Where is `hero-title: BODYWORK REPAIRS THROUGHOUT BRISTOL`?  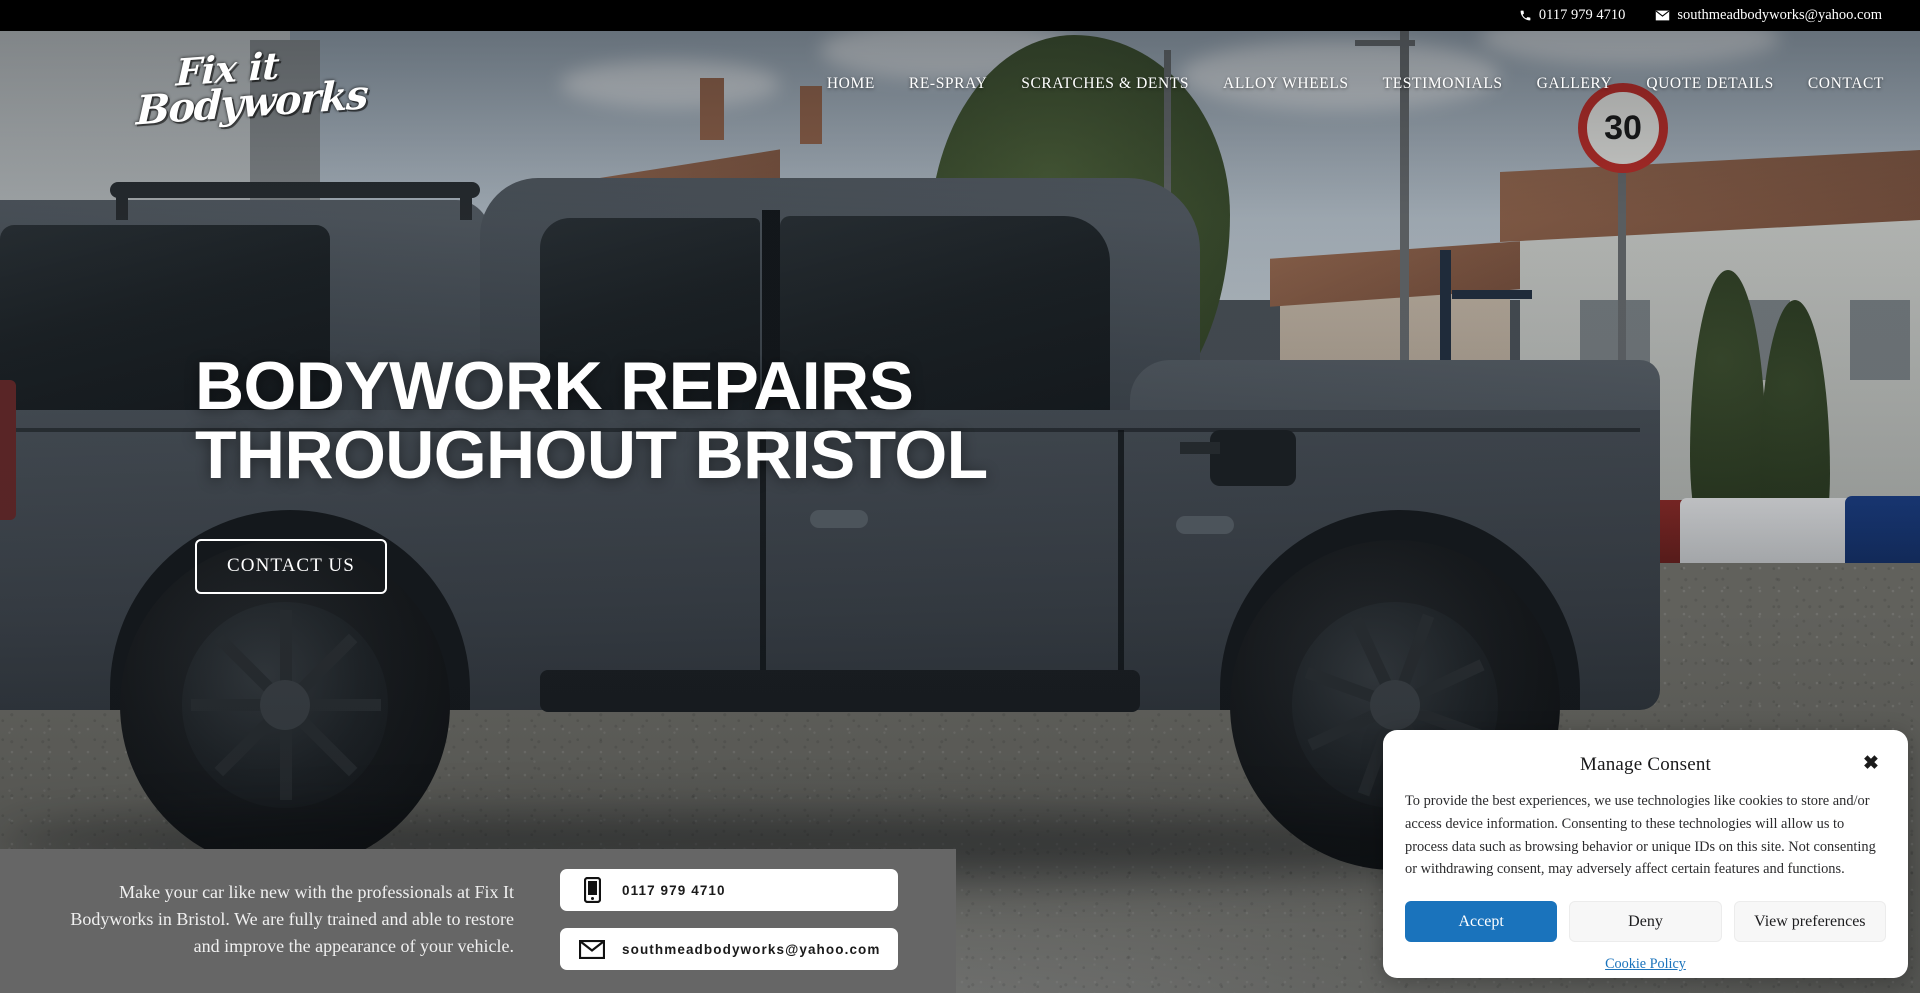 hero-title: BODYWORK REPAIRS THROUGHOUT BRISTOL is located at coordinates (591, 422).